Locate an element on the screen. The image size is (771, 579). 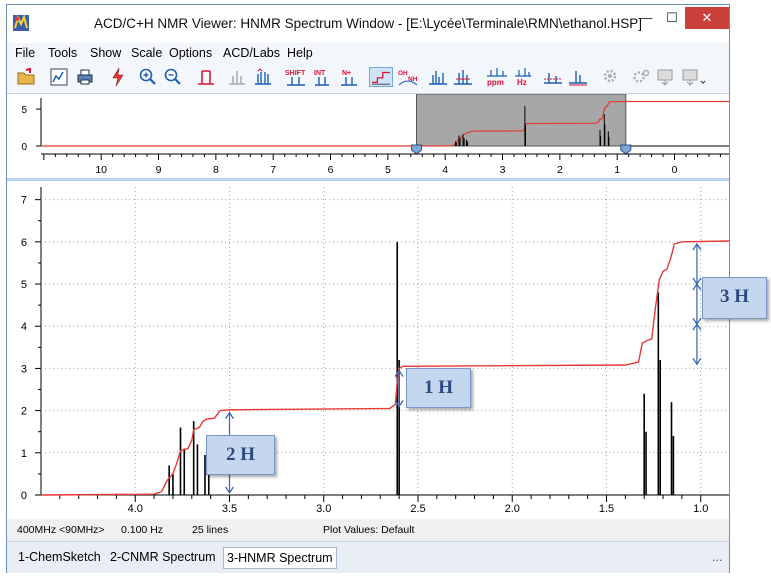
overview-x-label: 8 is located at coordinates (216, 170).